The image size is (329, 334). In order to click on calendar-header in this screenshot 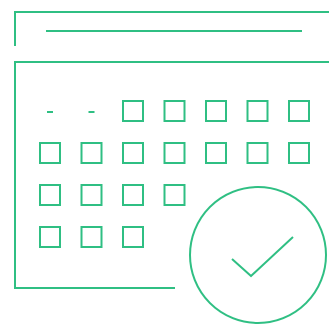, I will do `click(171, 28)`.